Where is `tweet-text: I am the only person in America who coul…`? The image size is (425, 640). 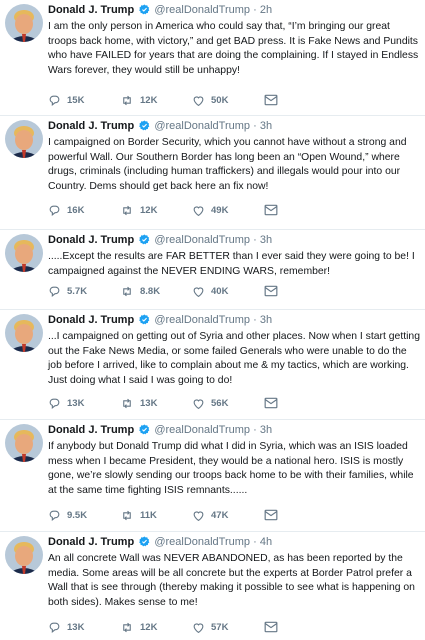 tweet-text: I am the only person in America who coul… is located at coordinates (233, 48).